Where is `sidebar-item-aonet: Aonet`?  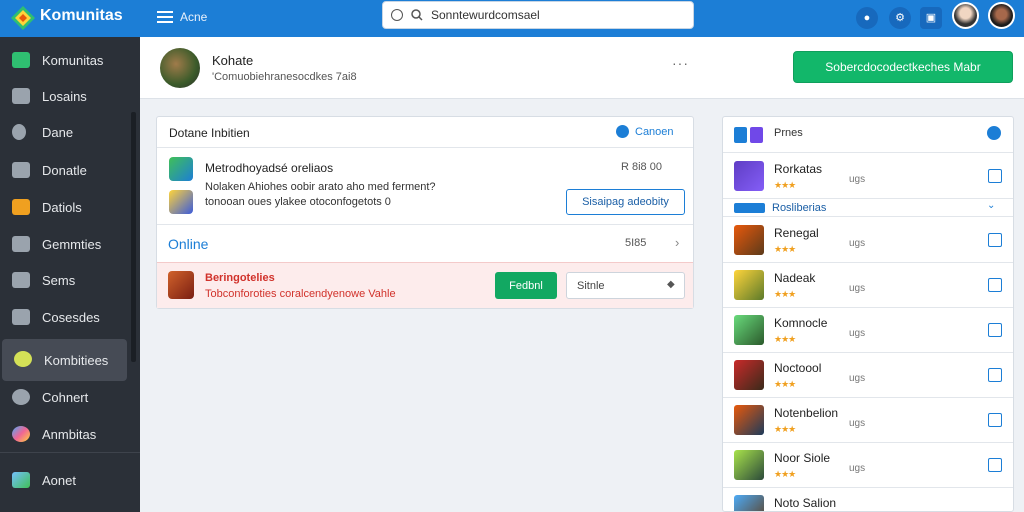 sidebar-item-aonet: Aonet is located at coordinates (64, 480).